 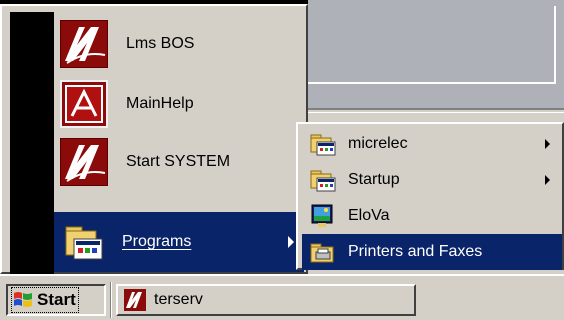 What do you see at coordinates (157, 241) in the screenshot?
I see `menu-item-label: Programs` at bounding box center [157, 241].